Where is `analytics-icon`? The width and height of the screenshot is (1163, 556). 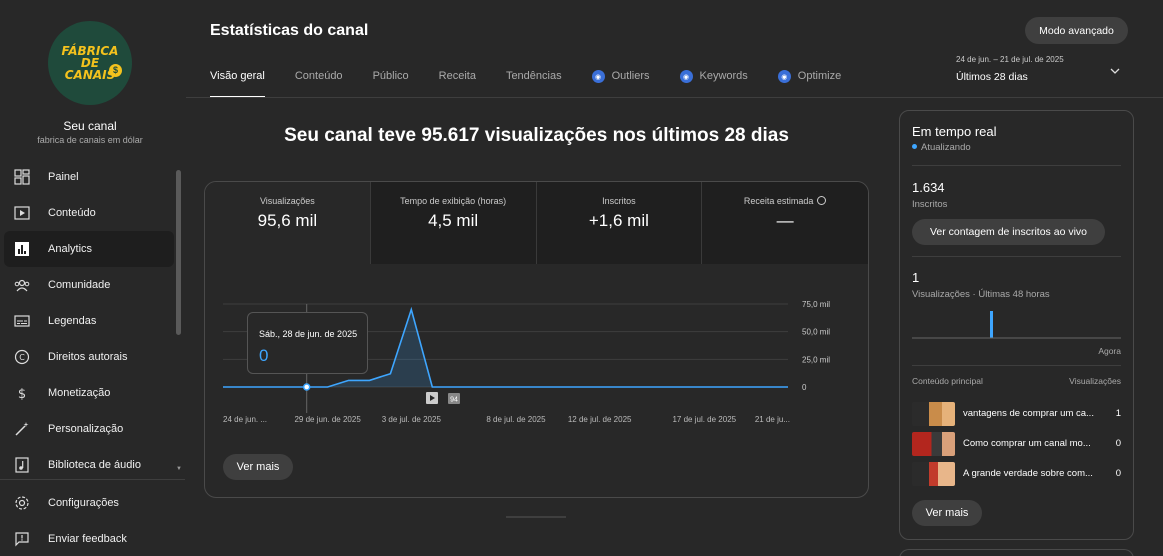 analytics-icon is located at coordinates (22, 249).